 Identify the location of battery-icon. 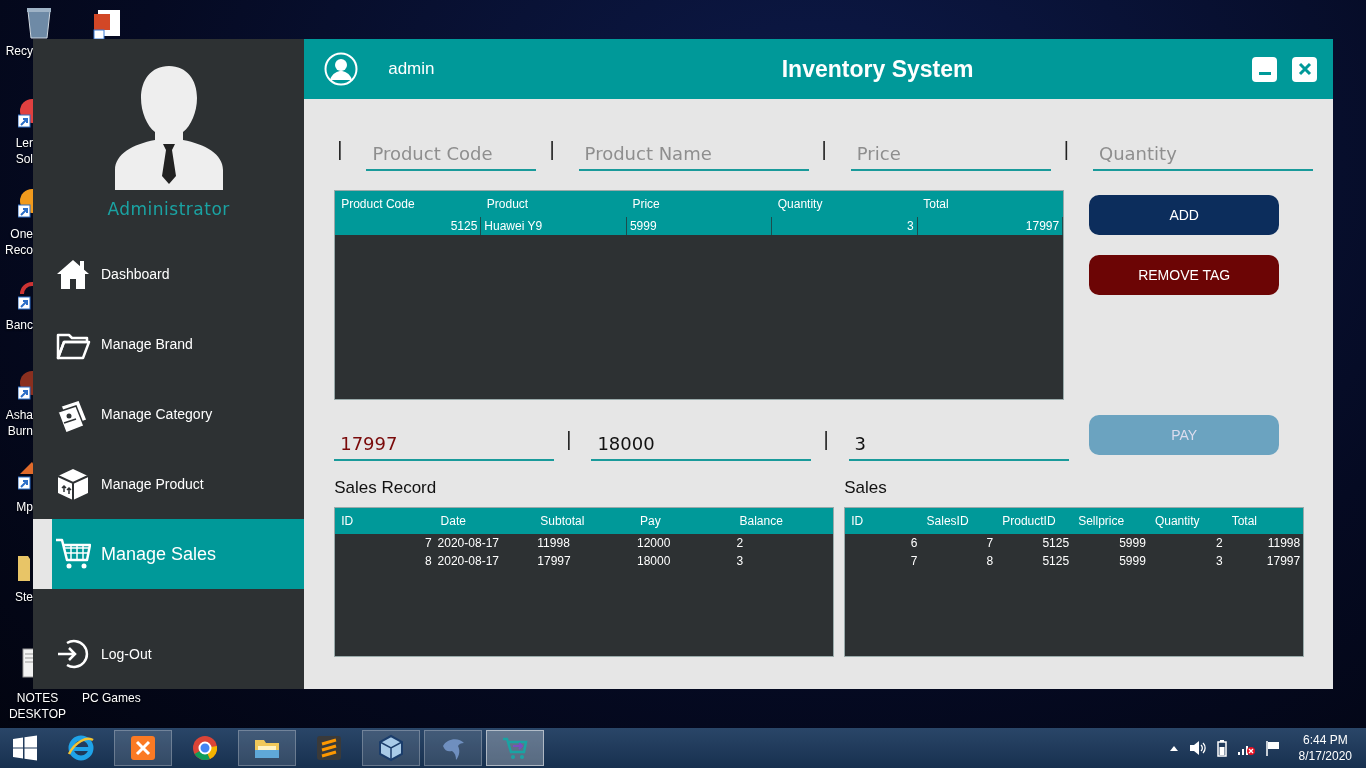
(1221, 748).